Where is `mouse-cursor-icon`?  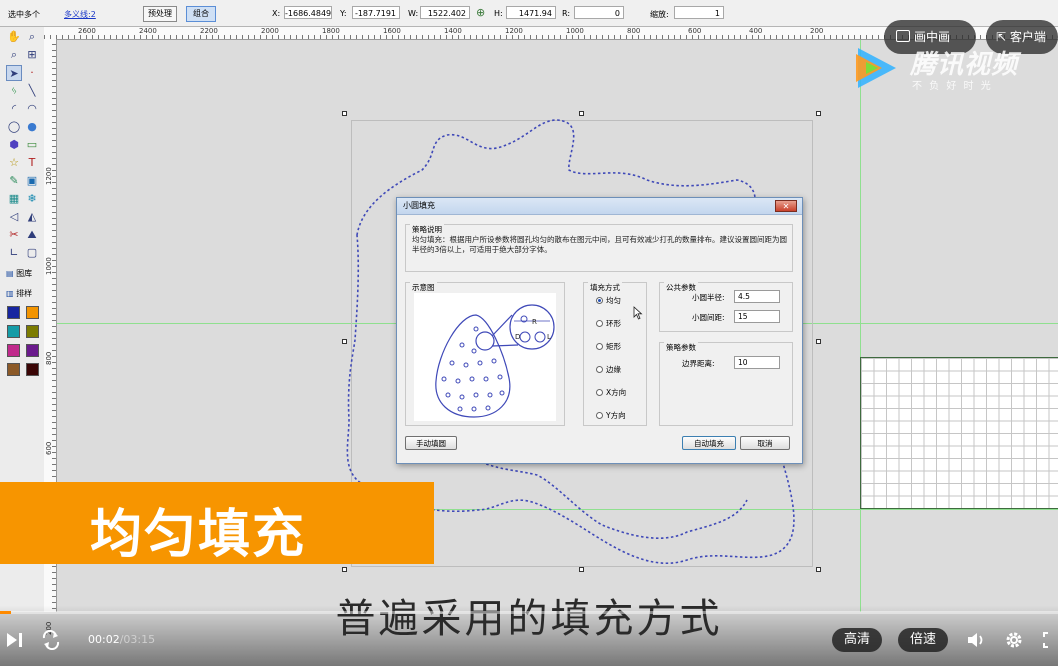 mouse-cursor-icon is located at coordinates (638, 313).